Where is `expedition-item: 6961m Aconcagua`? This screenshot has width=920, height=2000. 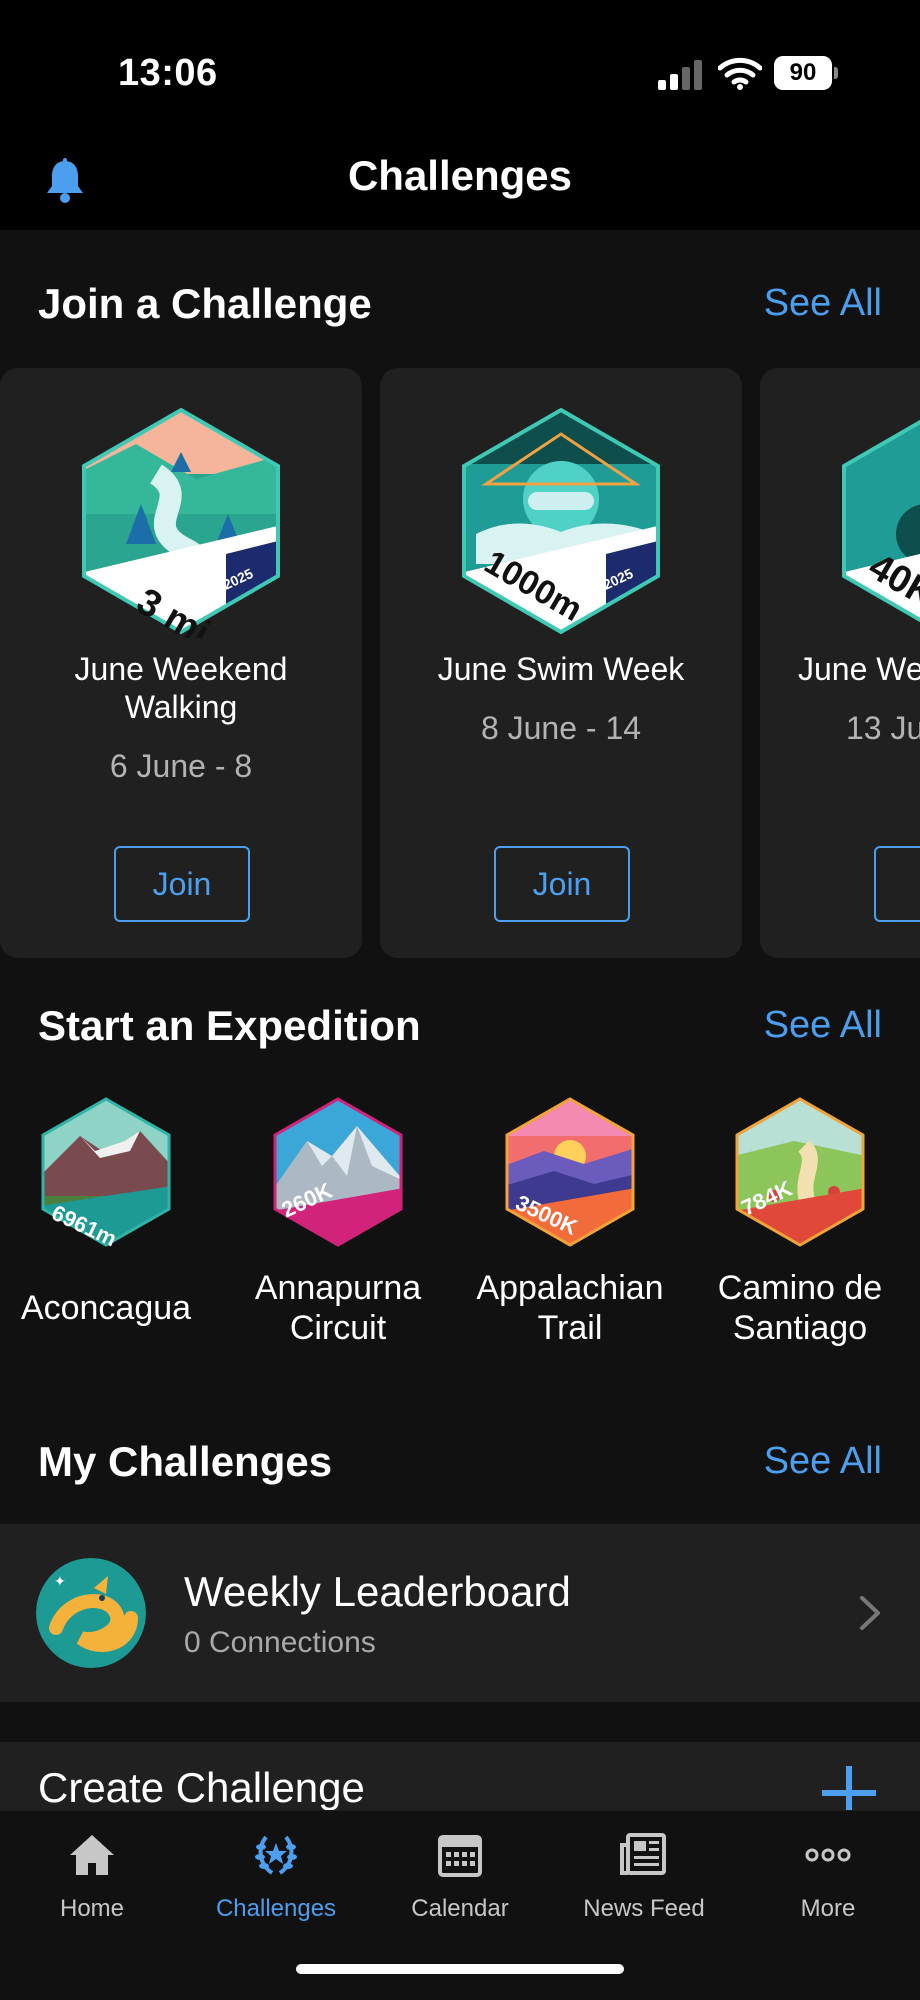 expedition-item: 6961m Aconcagua is located at coordinates (105, 1226).